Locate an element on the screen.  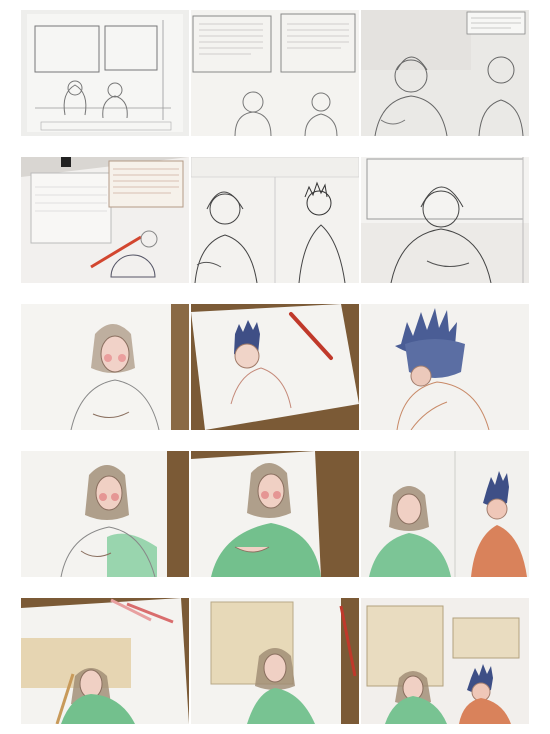
sketch-panels-image is located at coordinates (105, 73).